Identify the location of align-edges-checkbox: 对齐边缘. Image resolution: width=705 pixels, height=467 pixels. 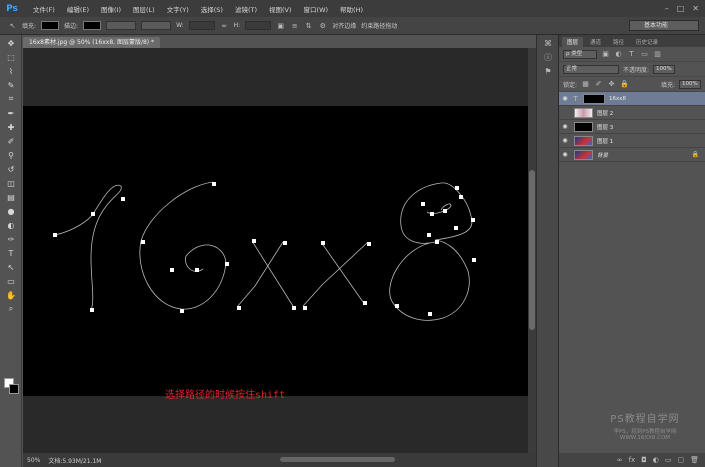
(344, 25).